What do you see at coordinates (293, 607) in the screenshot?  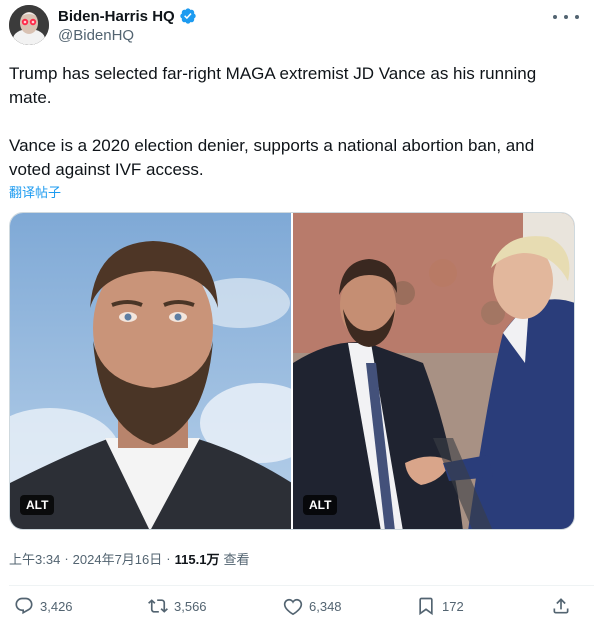 I see `heart-icon` at bounding box center [293, 607].